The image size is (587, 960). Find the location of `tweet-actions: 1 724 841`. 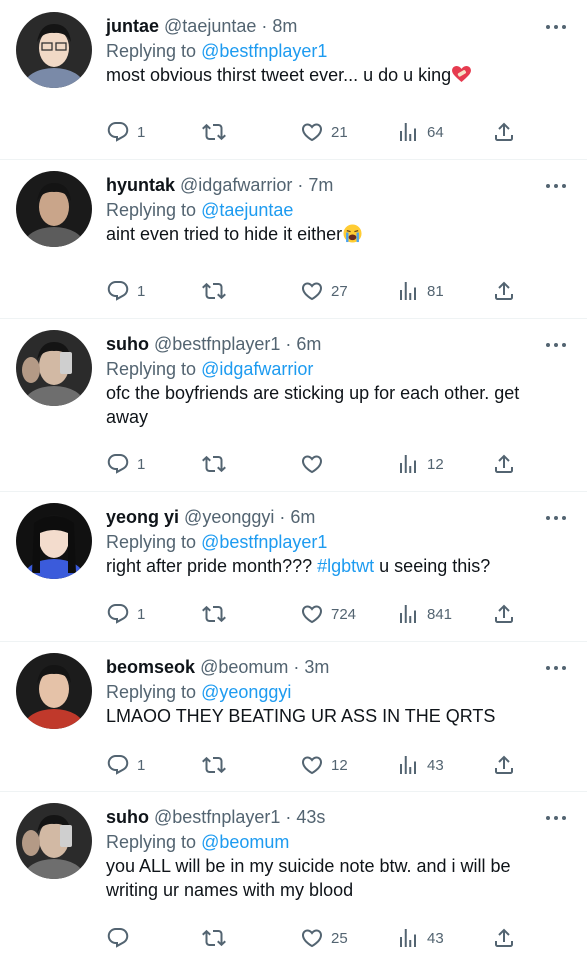

tweet-actions: 1 724 841 is located at coordinates (312, 614).